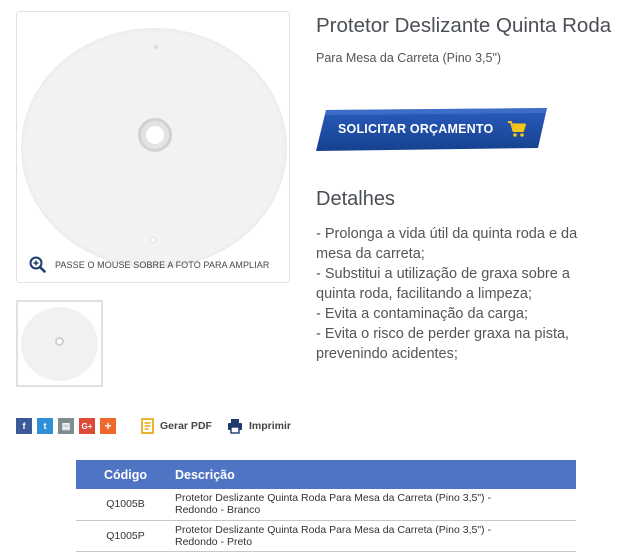 This screenshot has height=555, width=639. Describe the element at coordinates (464, 25) in the screenshot. I see `product-title: Protetor Deslizante Quinta Roda` at that location.